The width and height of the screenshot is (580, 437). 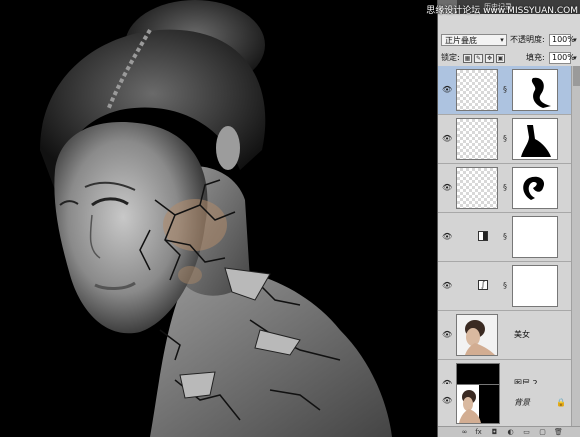 What do you see at coordinates (575, 40) in the screenshot?
I see `opacity-dropdown-icon: ▾` at bounding box center [575, 40].